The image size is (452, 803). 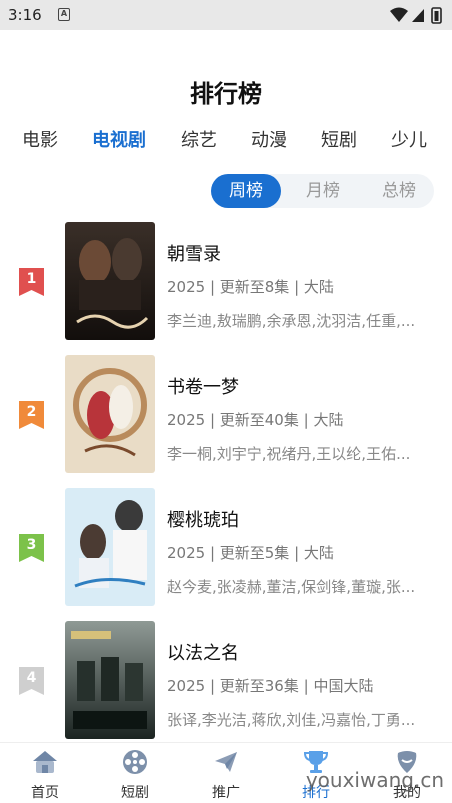 I want to click on rank-badge: 2, so click(x=31, y=415).